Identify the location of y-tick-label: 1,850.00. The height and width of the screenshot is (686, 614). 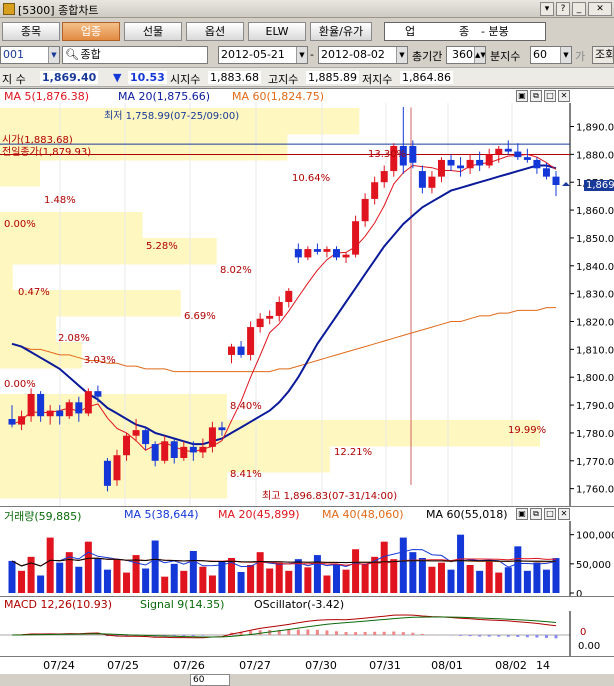
(595, 239).